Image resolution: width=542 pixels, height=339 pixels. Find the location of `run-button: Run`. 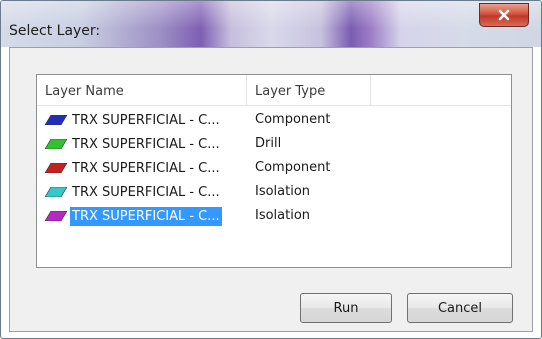

run-button: Run is located at coordinates (346, 308).